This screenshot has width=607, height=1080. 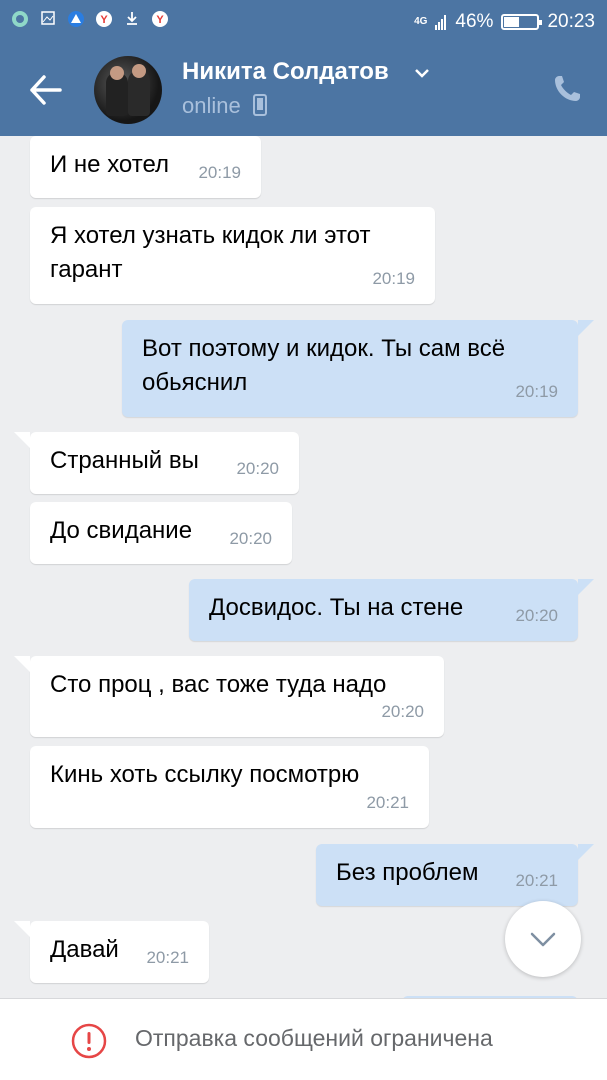 What do you see at coordinates (474, 21) in the screenshot?
I see `battery-percent: 46%` at bounding box center [474, 21].